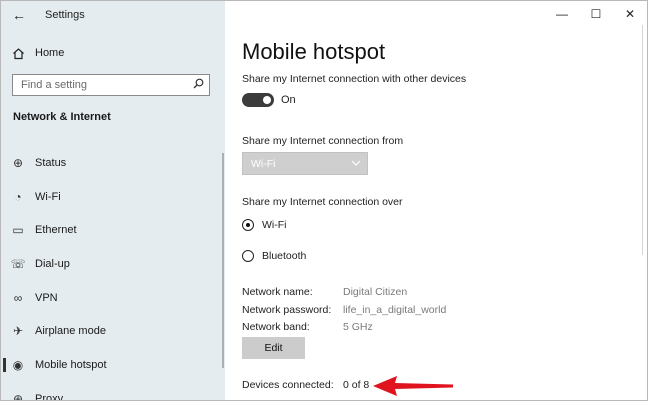 The image size is (648, 401). What do you see at coordinates (113, 230) in the screenshot?
I see `sidebar-item-ethernet: ▭ Ethernet` at bounding box center [113, 230].